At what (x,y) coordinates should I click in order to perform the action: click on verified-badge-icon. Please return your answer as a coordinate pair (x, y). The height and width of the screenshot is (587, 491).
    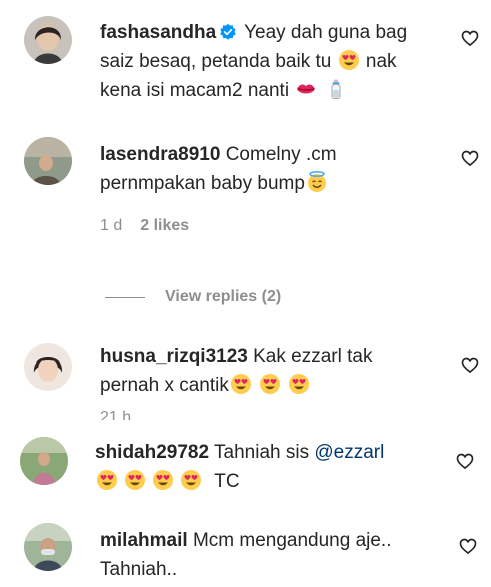
    Looking at the image, I should click on (228, 32).